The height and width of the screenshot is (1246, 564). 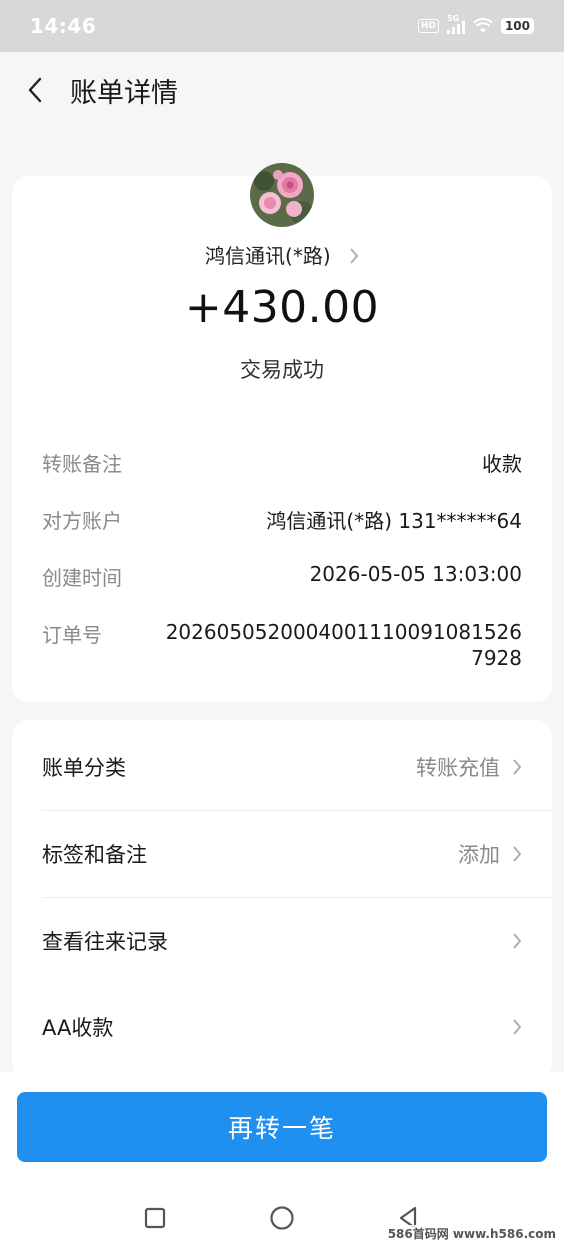 What do you see at coordinates (124, 93) in the screenshot?
I see `page-title: 账单详情` at bounding box center [124, 93].